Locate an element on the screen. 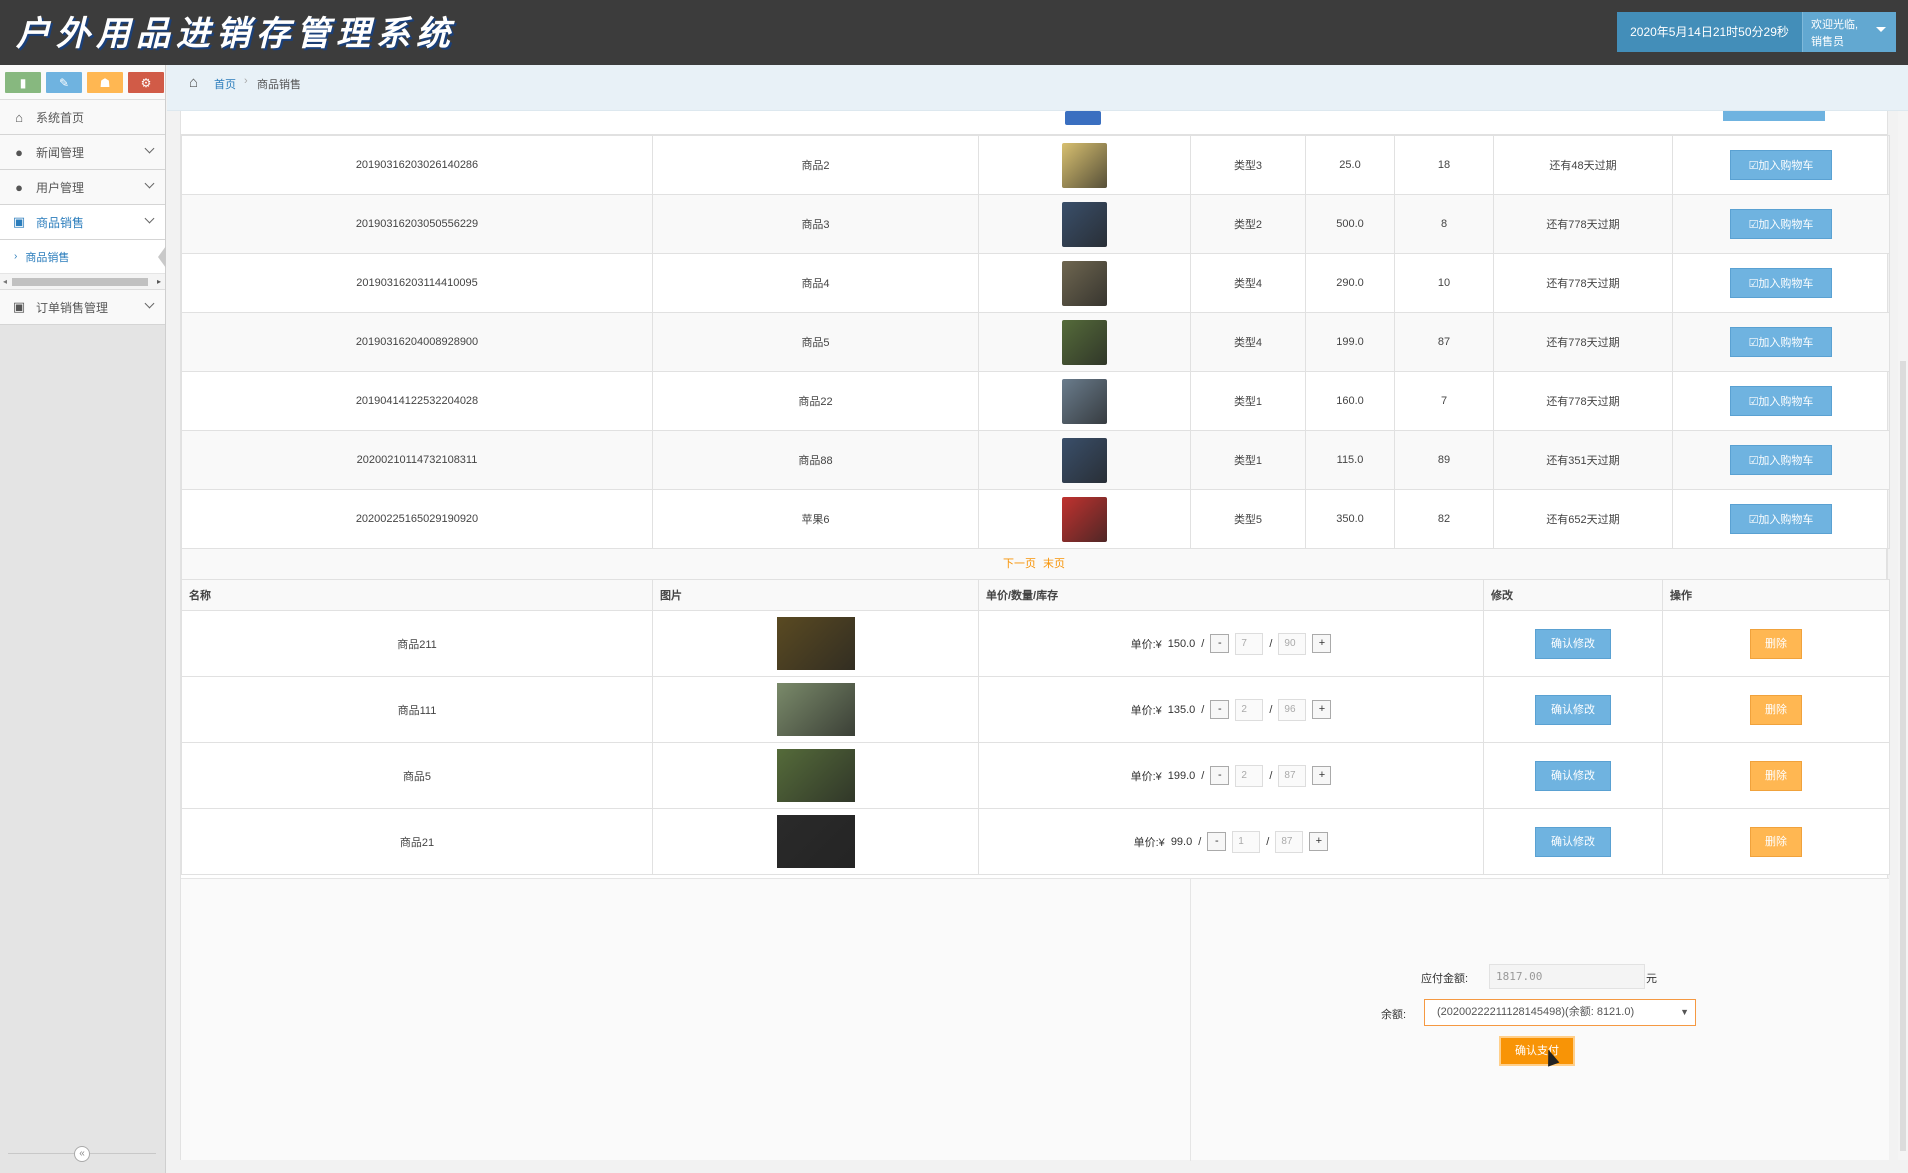 The height and width of the screenshot is (1173, 1908). breadcrumb-home-link: 首页 is located at coordinates (225, 84).